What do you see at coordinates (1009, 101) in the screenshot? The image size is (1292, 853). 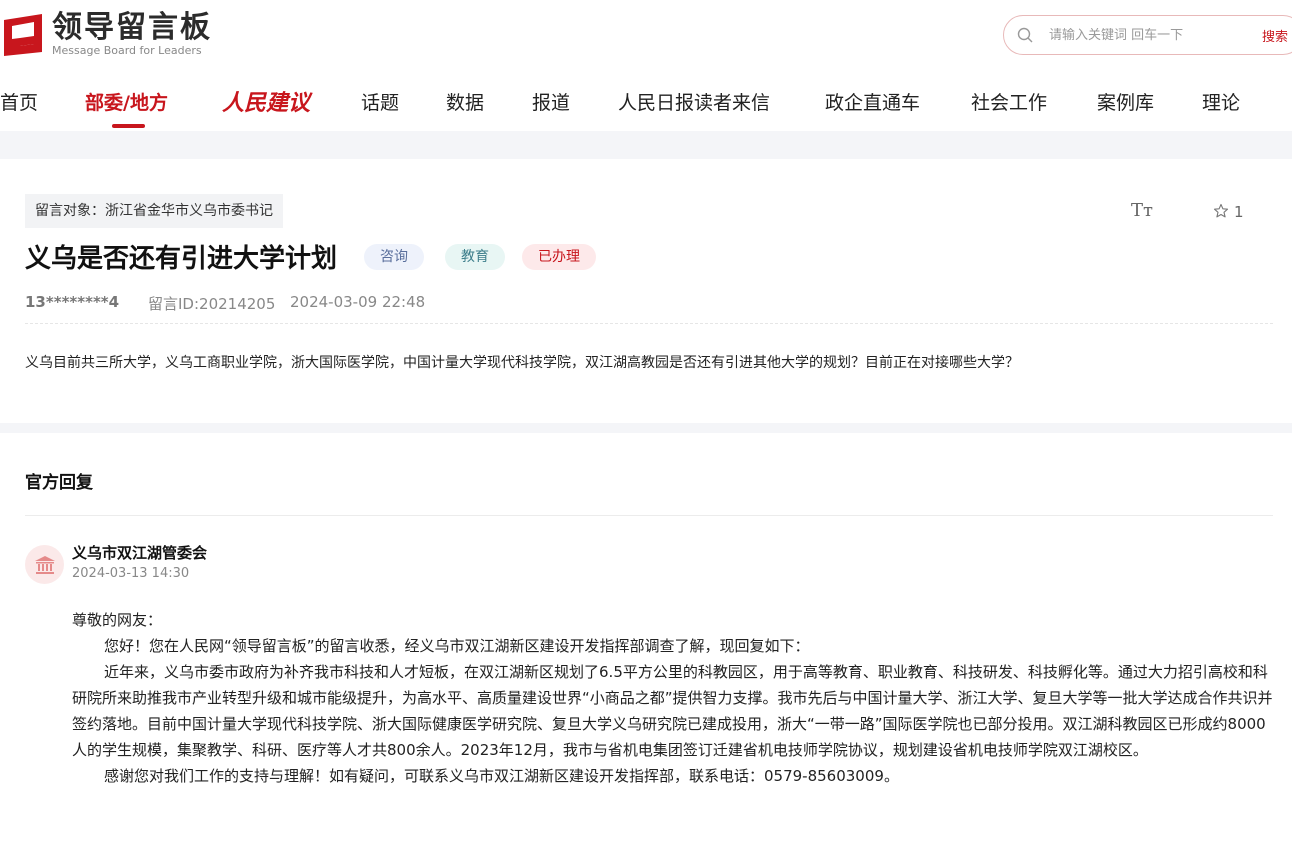 I see `nav-social-work: 社会工作` at bounding box center [1009, 101].